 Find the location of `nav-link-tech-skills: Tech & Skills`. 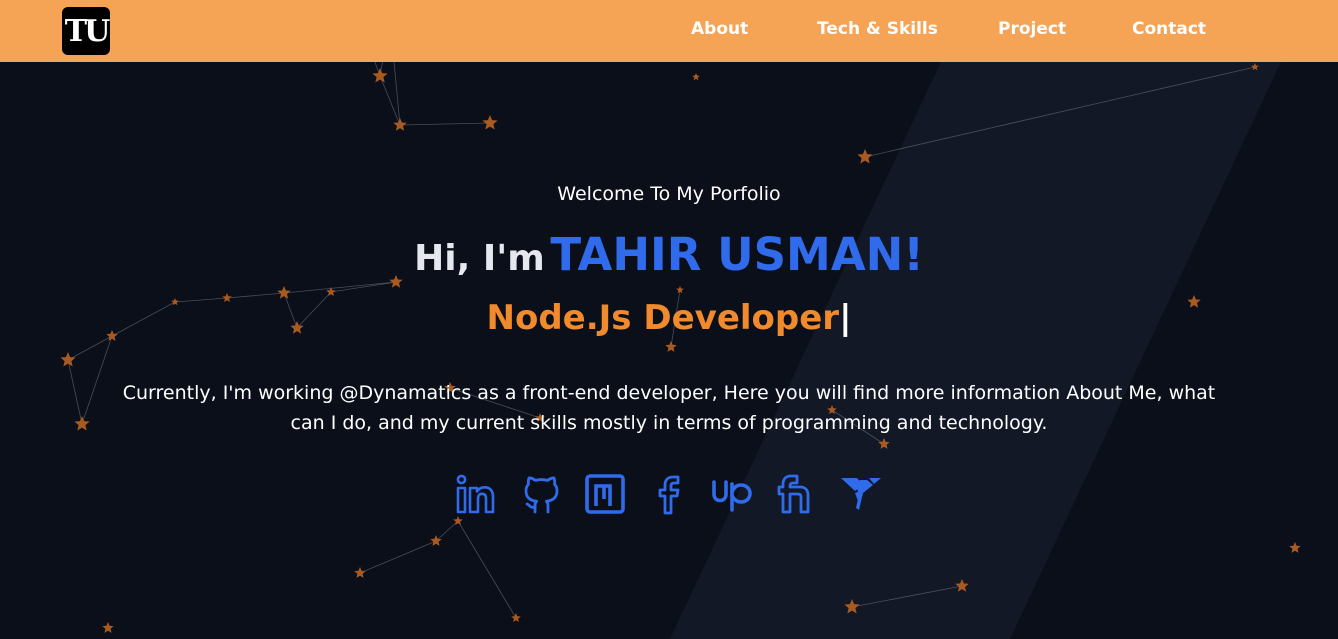

nav-link-tech-skills: Tech & Skills is located at coordinates (877, 29).